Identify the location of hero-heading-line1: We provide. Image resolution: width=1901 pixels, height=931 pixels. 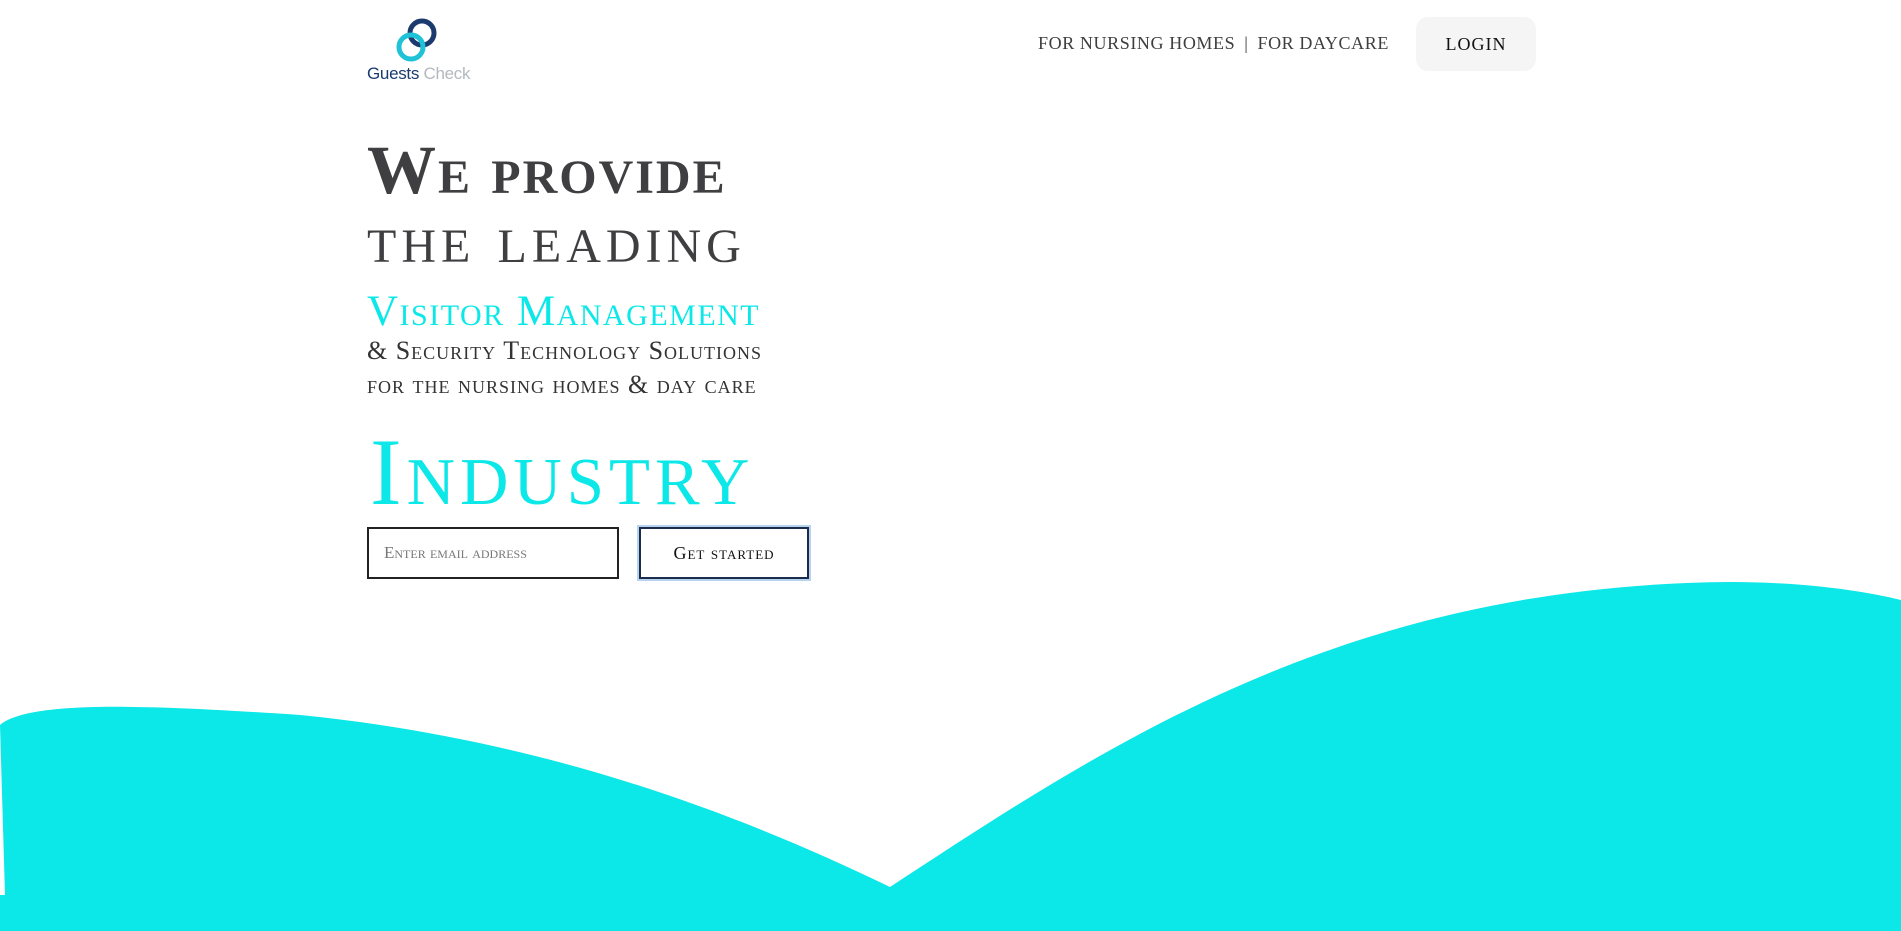
(547, 170).